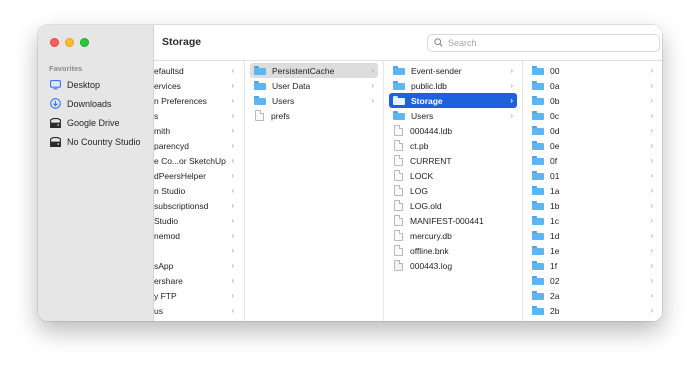  Describe the element at coordinates (447, 220) in the screenshot. I see `list-item-label: MANIFEST-000441` at that location.